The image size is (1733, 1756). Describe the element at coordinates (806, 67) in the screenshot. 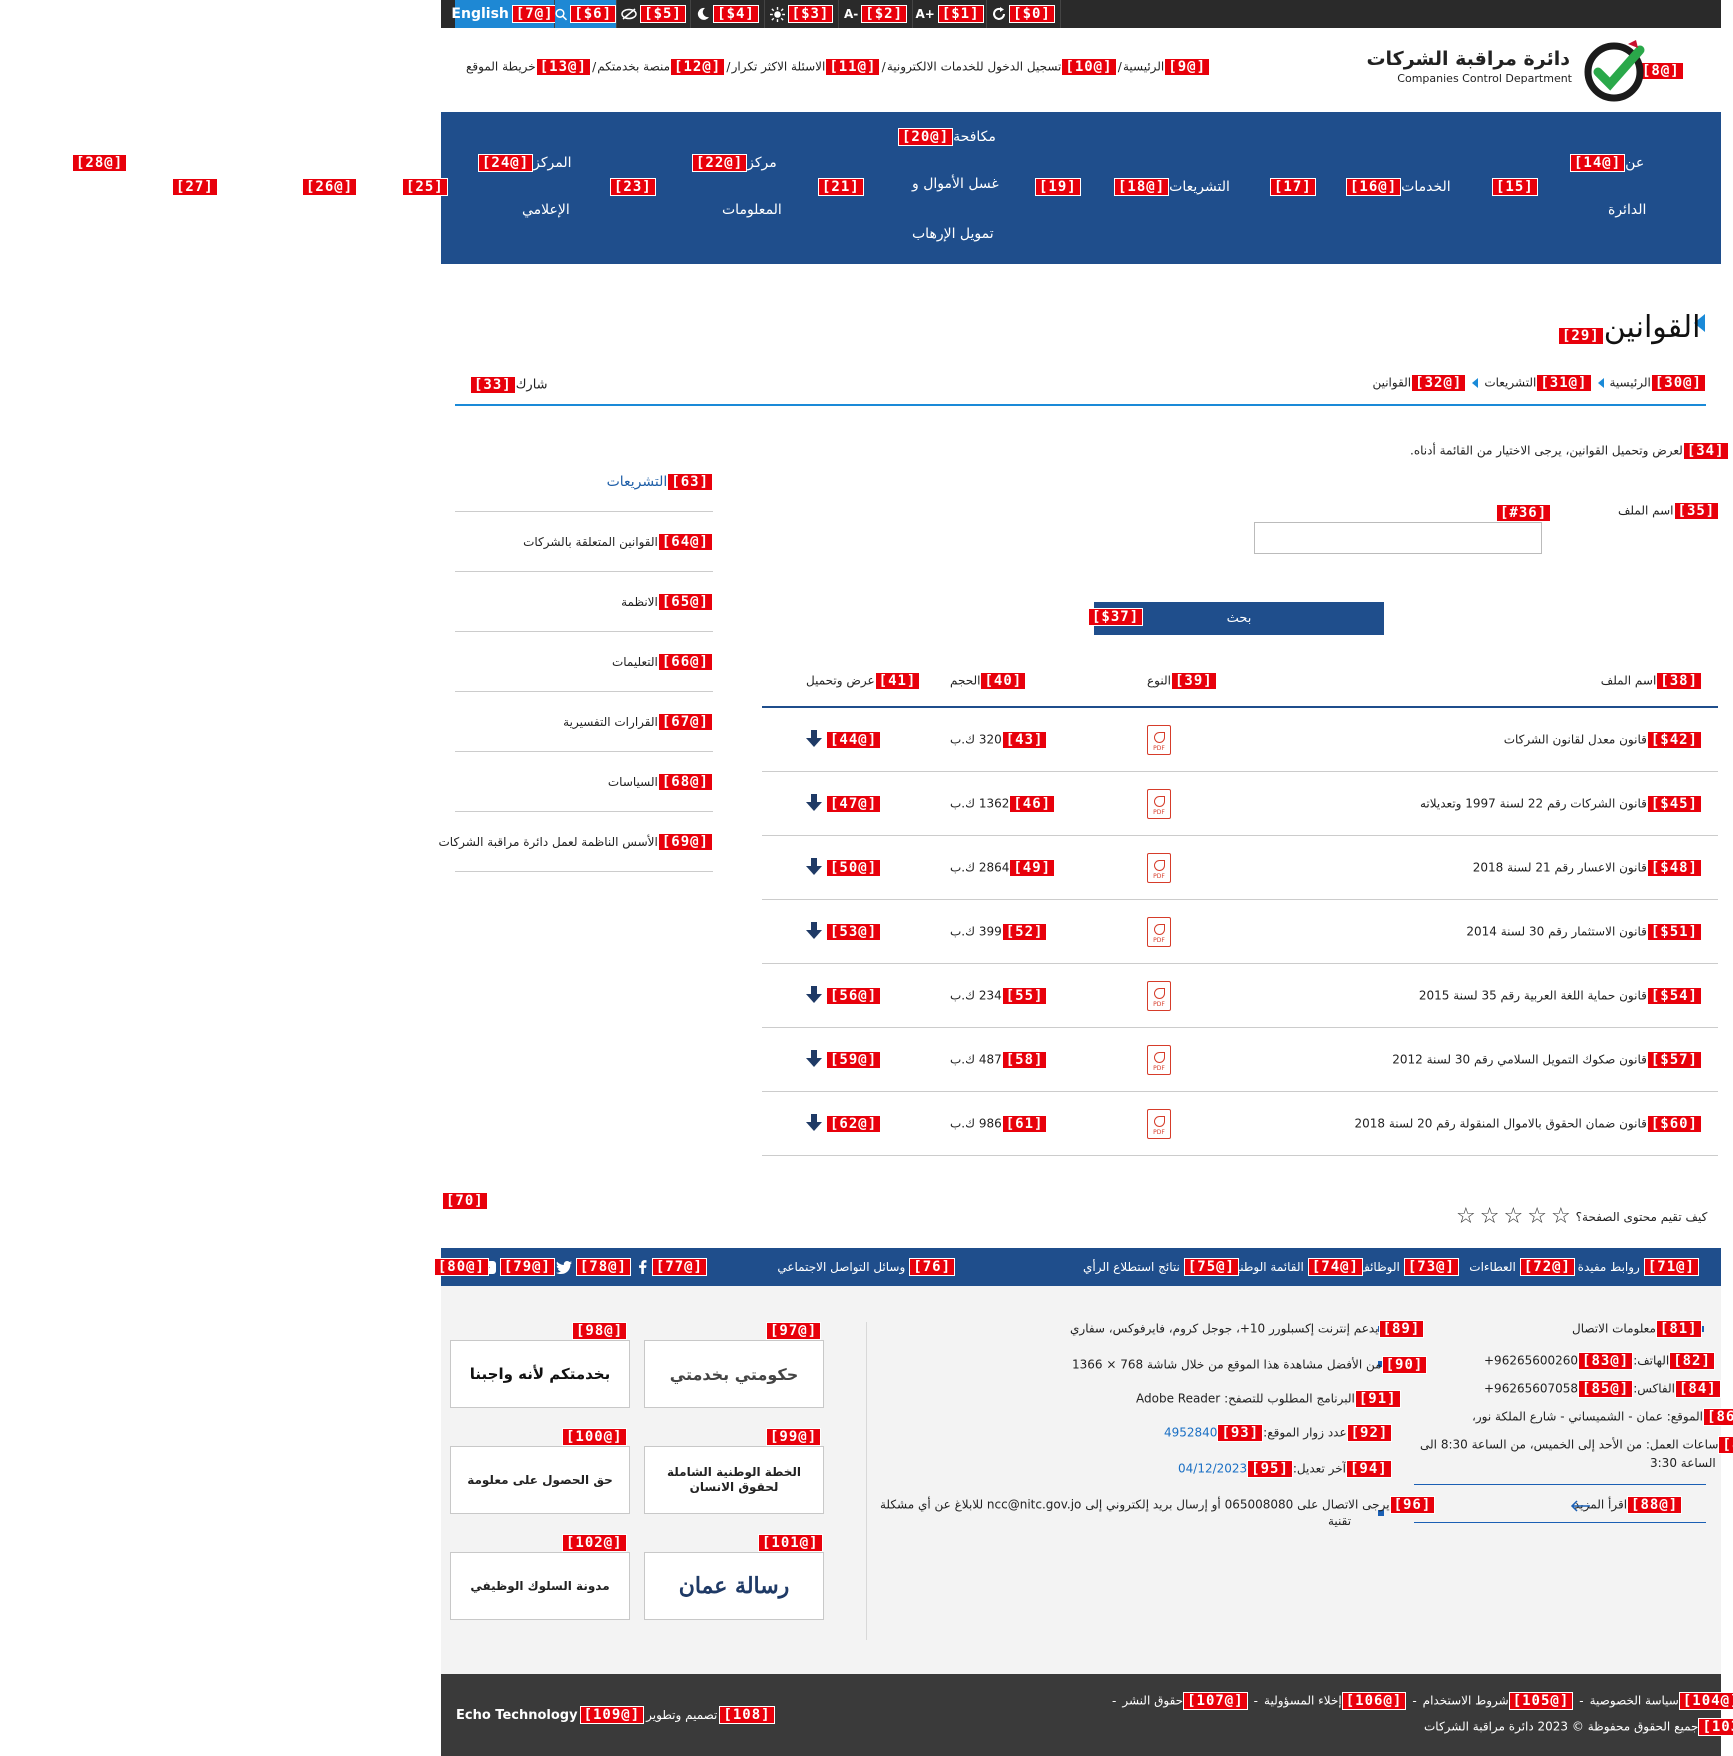

I see `header-link-faq: [11@]الاسئلة الاكثر تكرار` at that location.